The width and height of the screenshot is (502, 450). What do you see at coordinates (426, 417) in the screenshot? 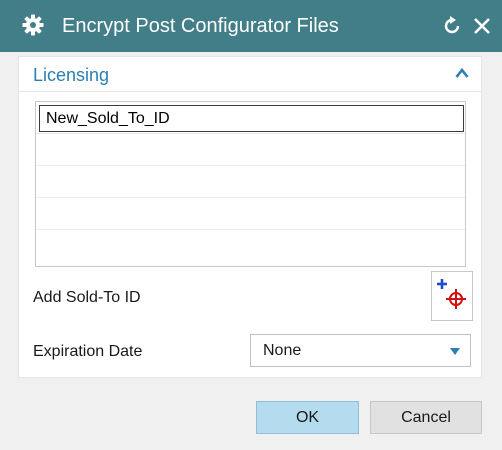
I see `cancel-button: Cancel` at bounding box center [426, 417].